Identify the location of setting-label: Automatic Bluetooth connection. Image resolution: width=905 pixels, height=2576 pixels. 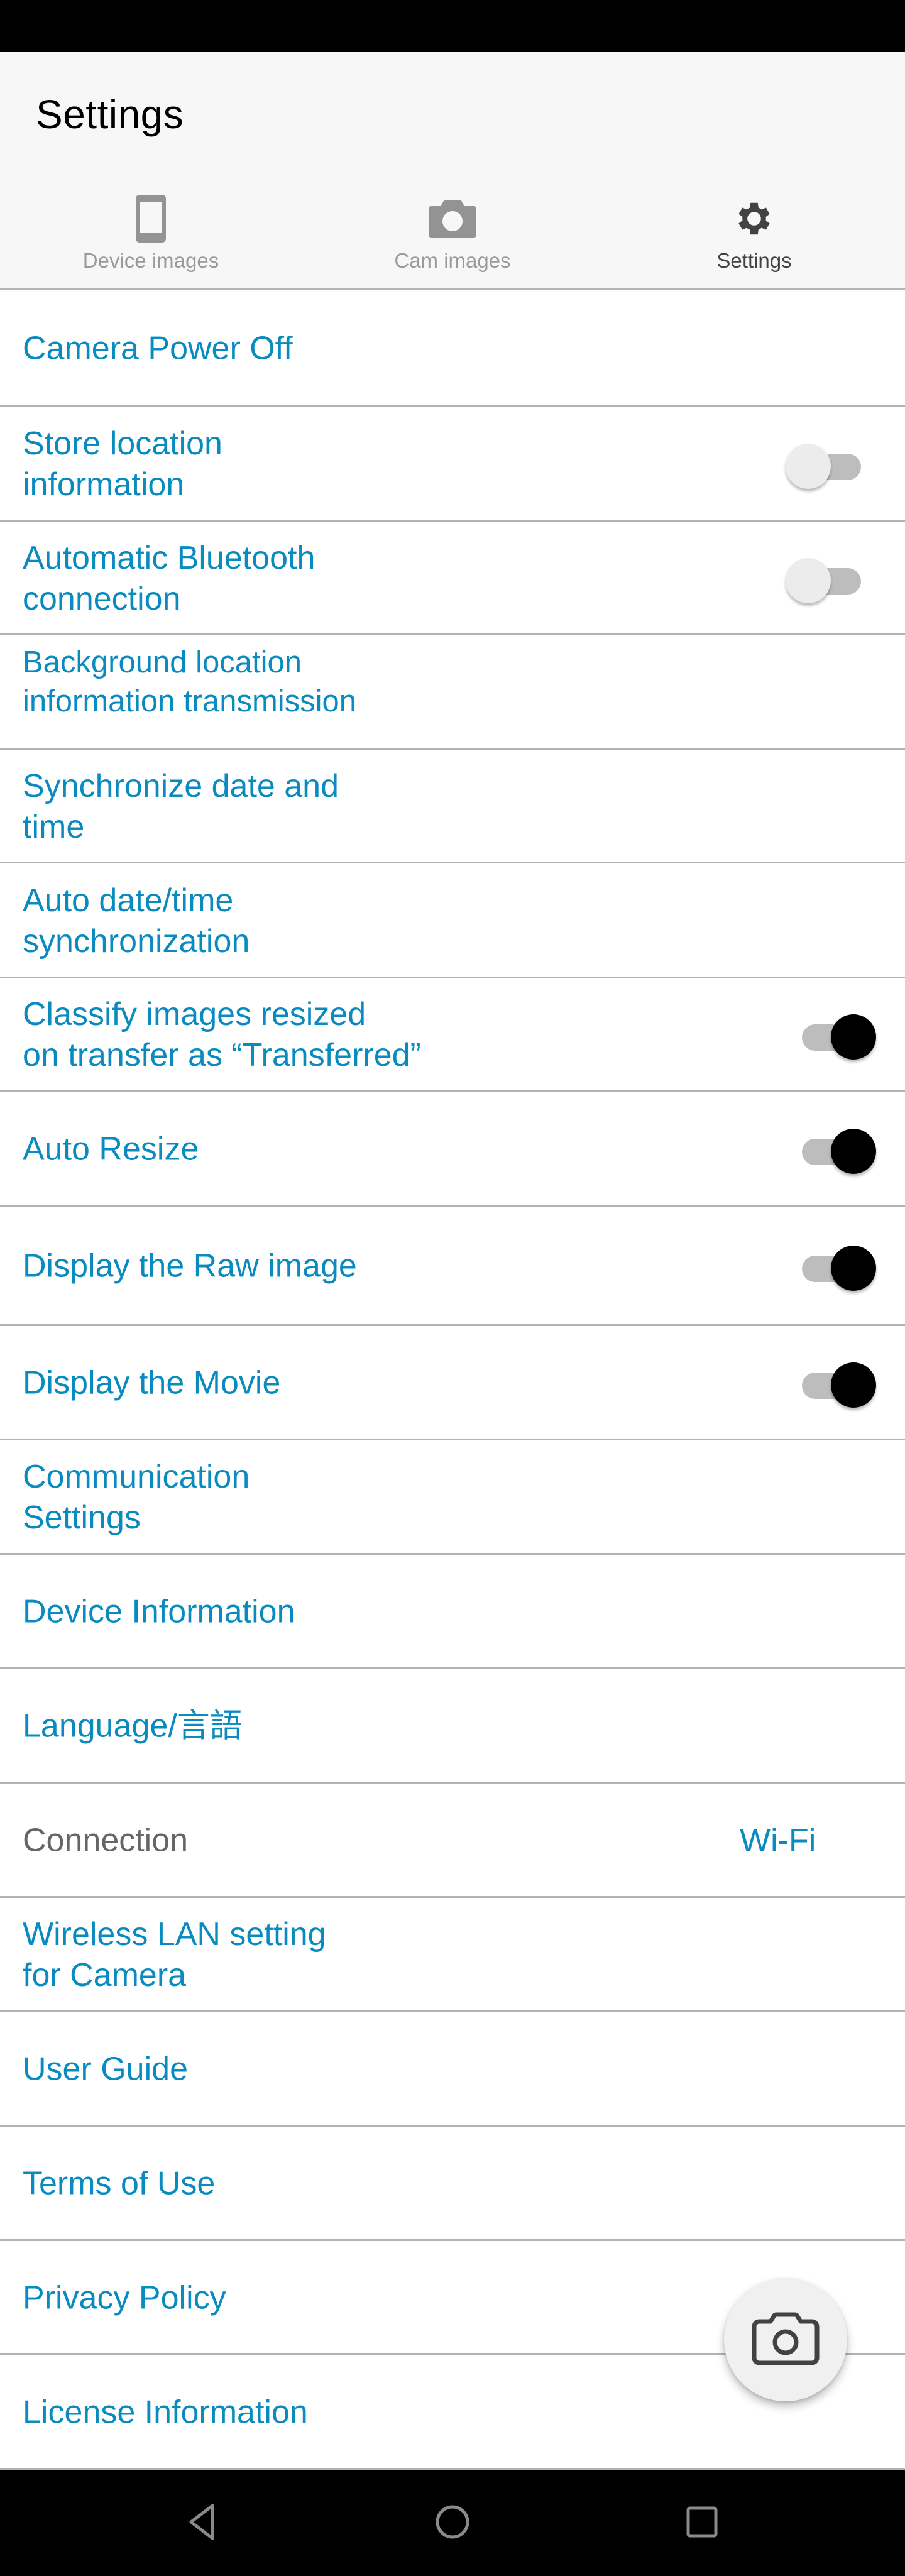
(169, 578).